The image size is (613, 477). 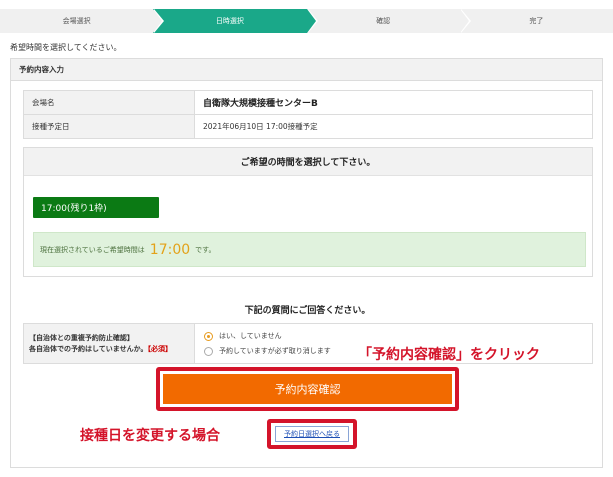 What do you see at coordinates (96, 207) in the screenshot?
I see `time-slot-button: 17:00(残り1枠)` at bounding box center [96, 207].